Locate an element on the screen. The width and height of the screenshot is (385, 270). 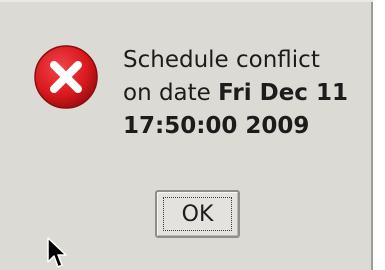
message-line-2: on date Fri Dec 11 is located at coordinates (245, 93).